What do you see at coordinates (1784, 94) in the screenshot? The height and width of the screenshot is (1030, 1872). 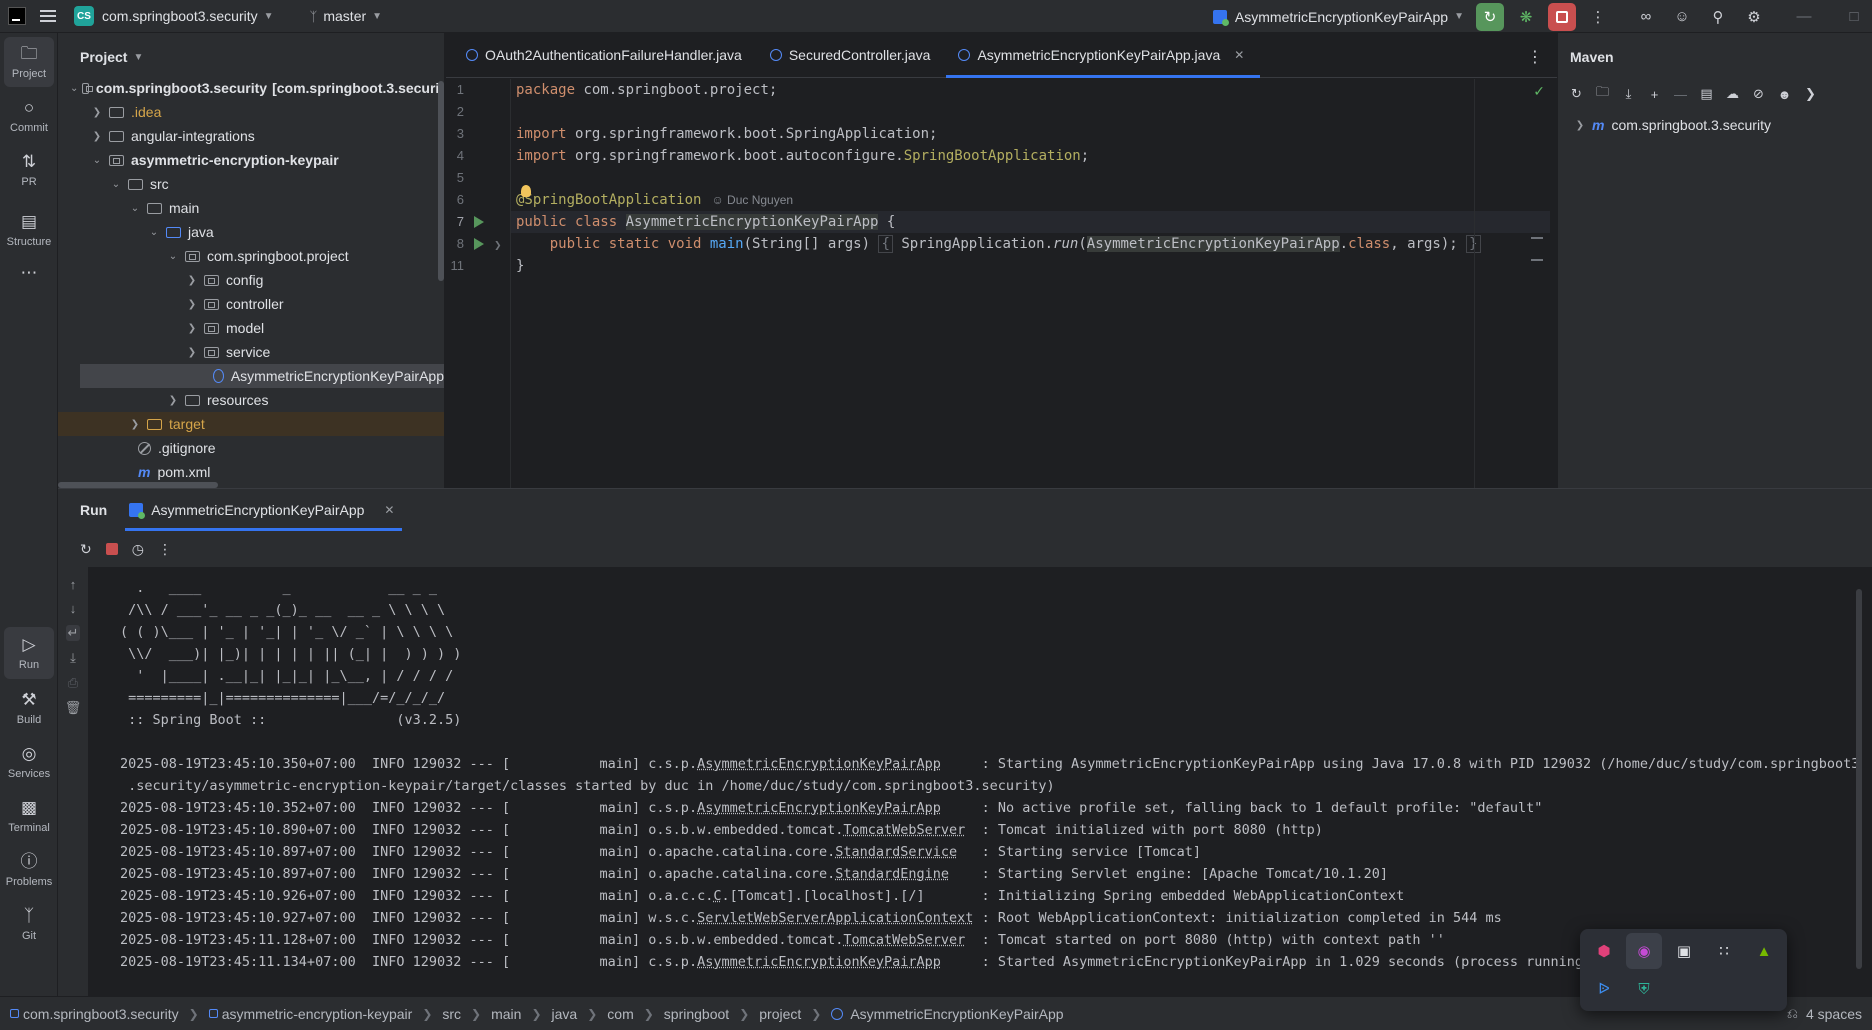 I see `show-dependencies-icon: ☻` at bounding box center [1784, 94].